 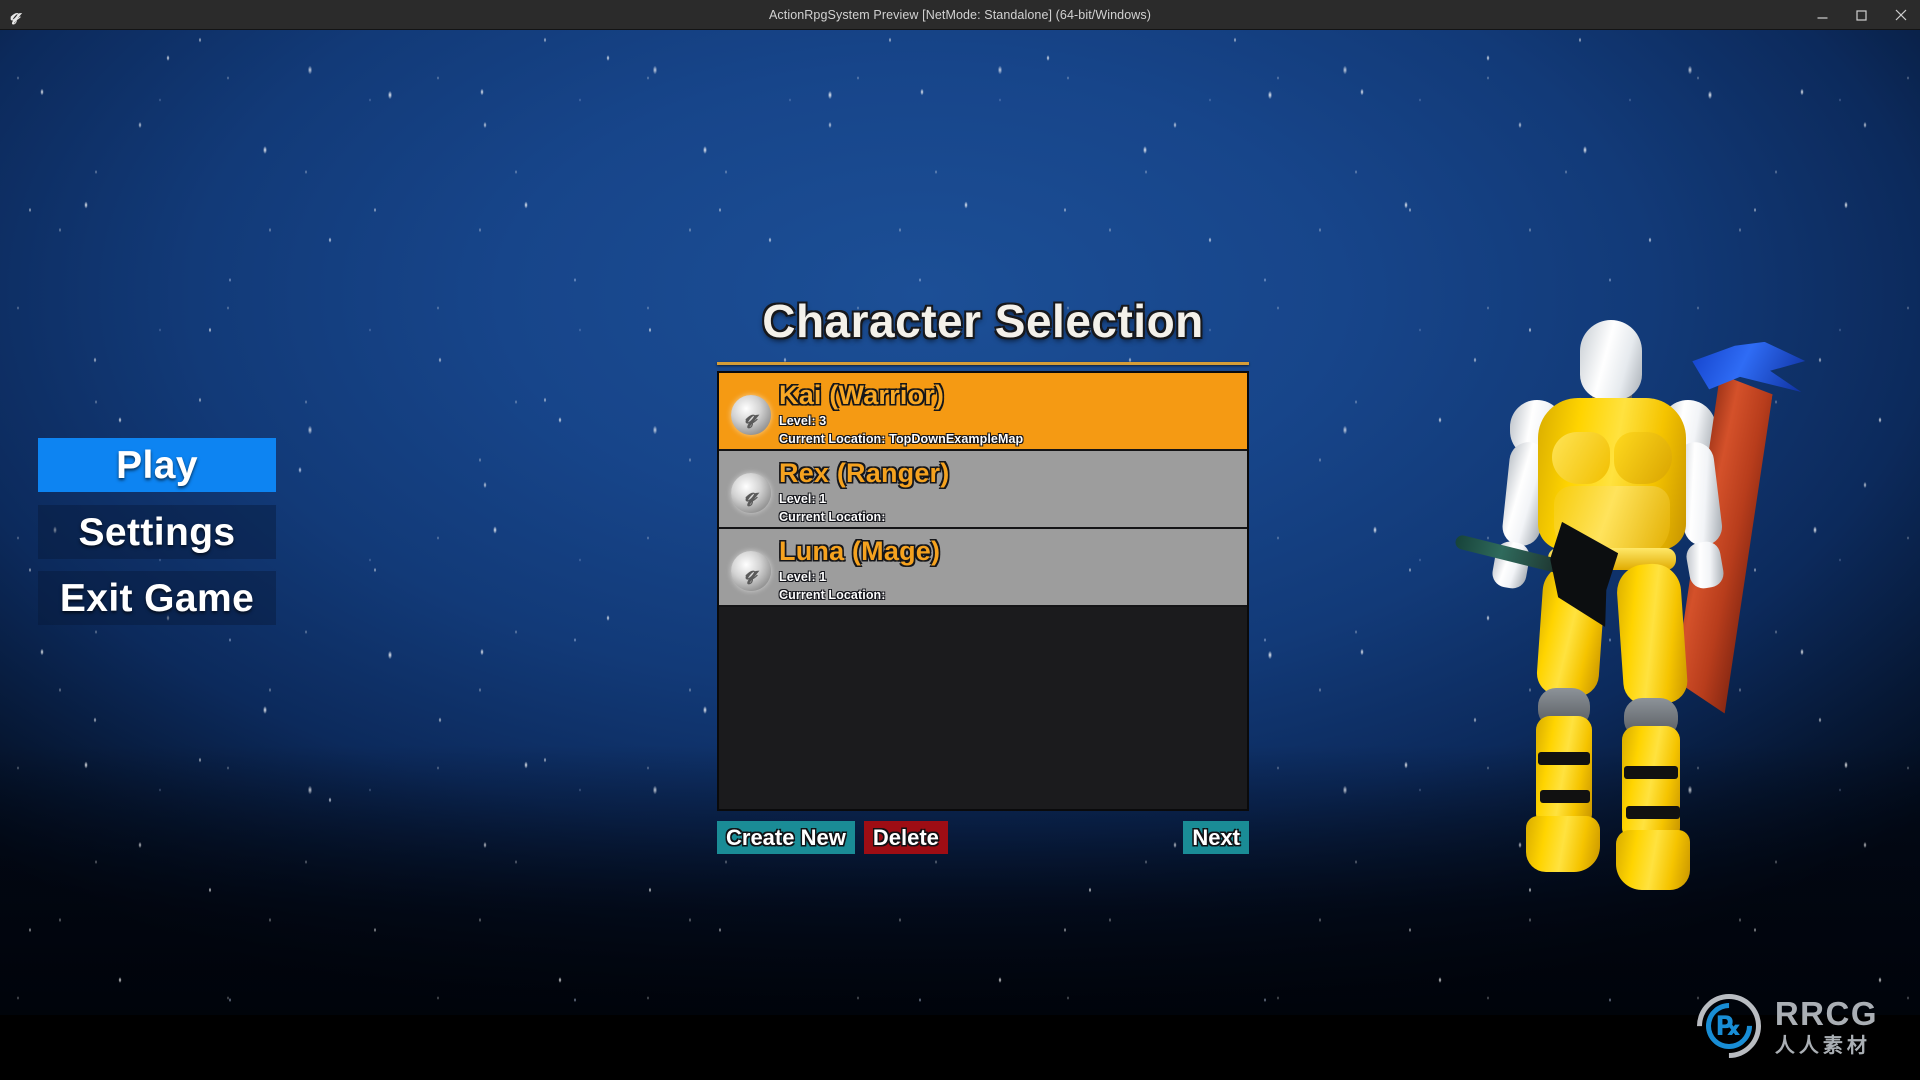 I want to click on main-menu-item-settings: Settings, so click(x=157, y=532).